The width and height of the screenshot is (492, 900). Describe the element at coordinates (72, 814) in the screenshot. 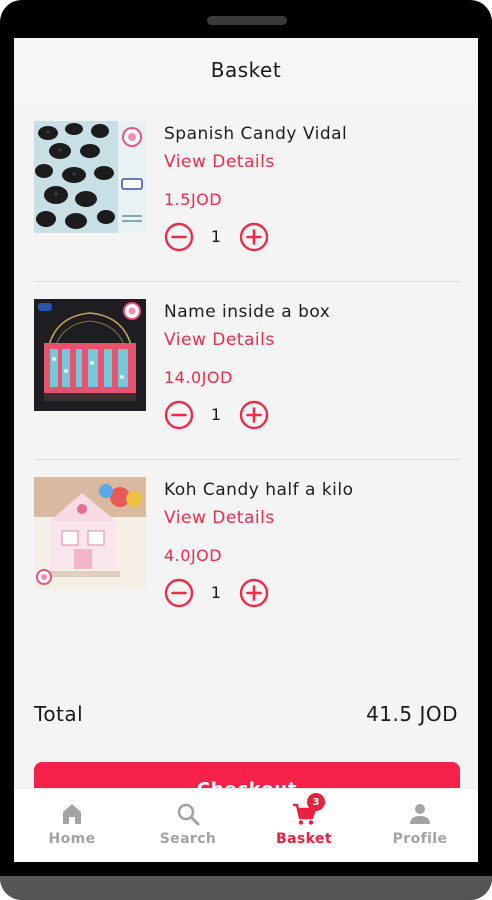

I see `home-icon` at that location.